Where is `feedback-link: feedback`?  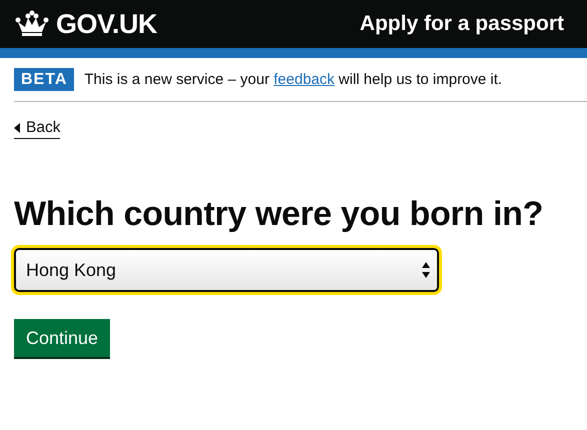 feedback-link: feedback is located at coordinates (304, 79).